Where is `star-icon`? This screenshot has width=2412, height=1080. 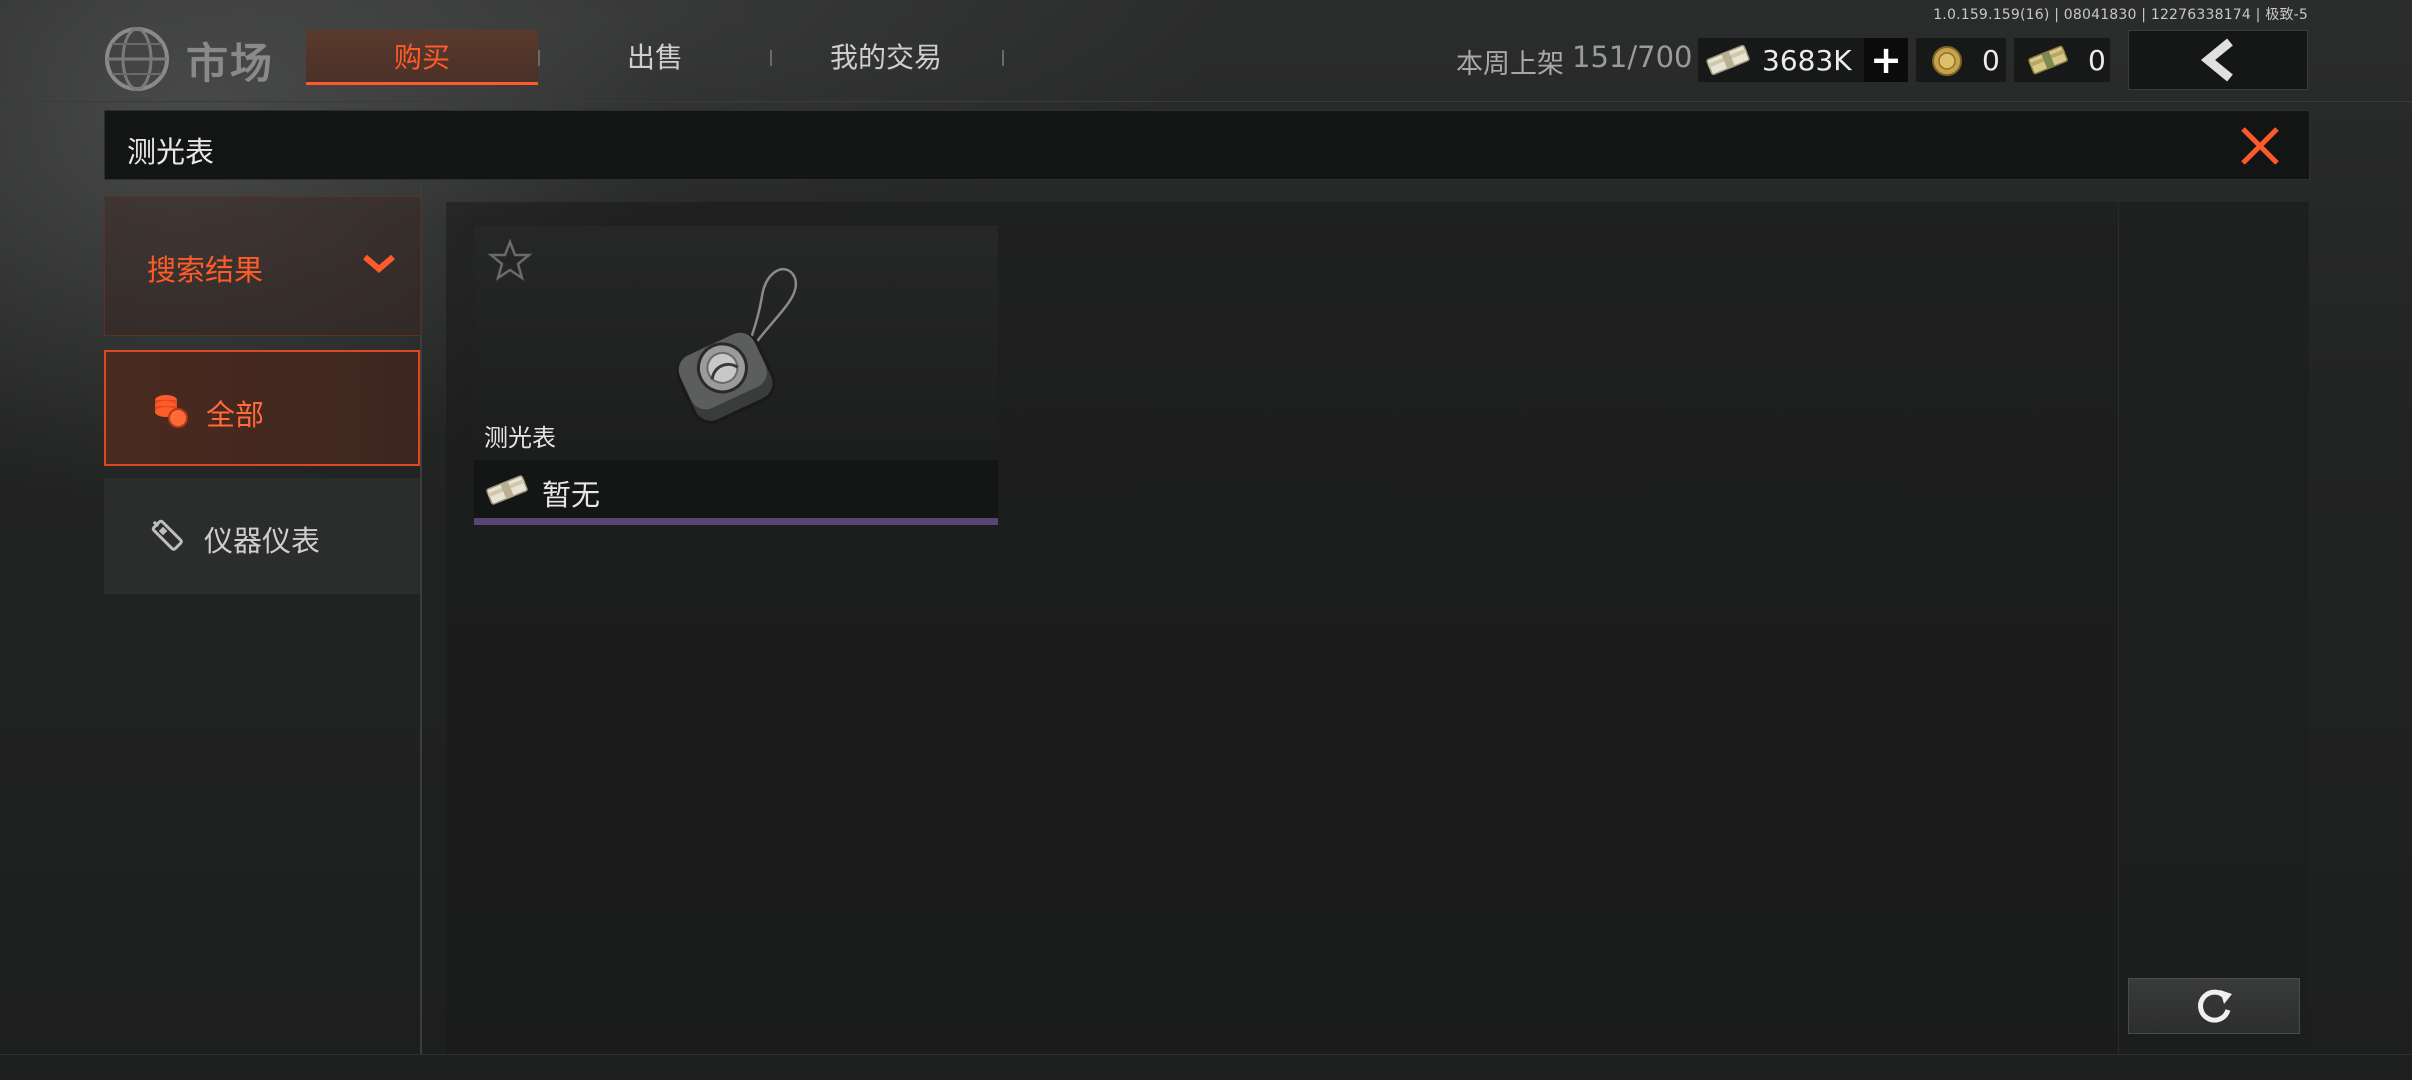 star-icon is located at coordinates (510, 260).